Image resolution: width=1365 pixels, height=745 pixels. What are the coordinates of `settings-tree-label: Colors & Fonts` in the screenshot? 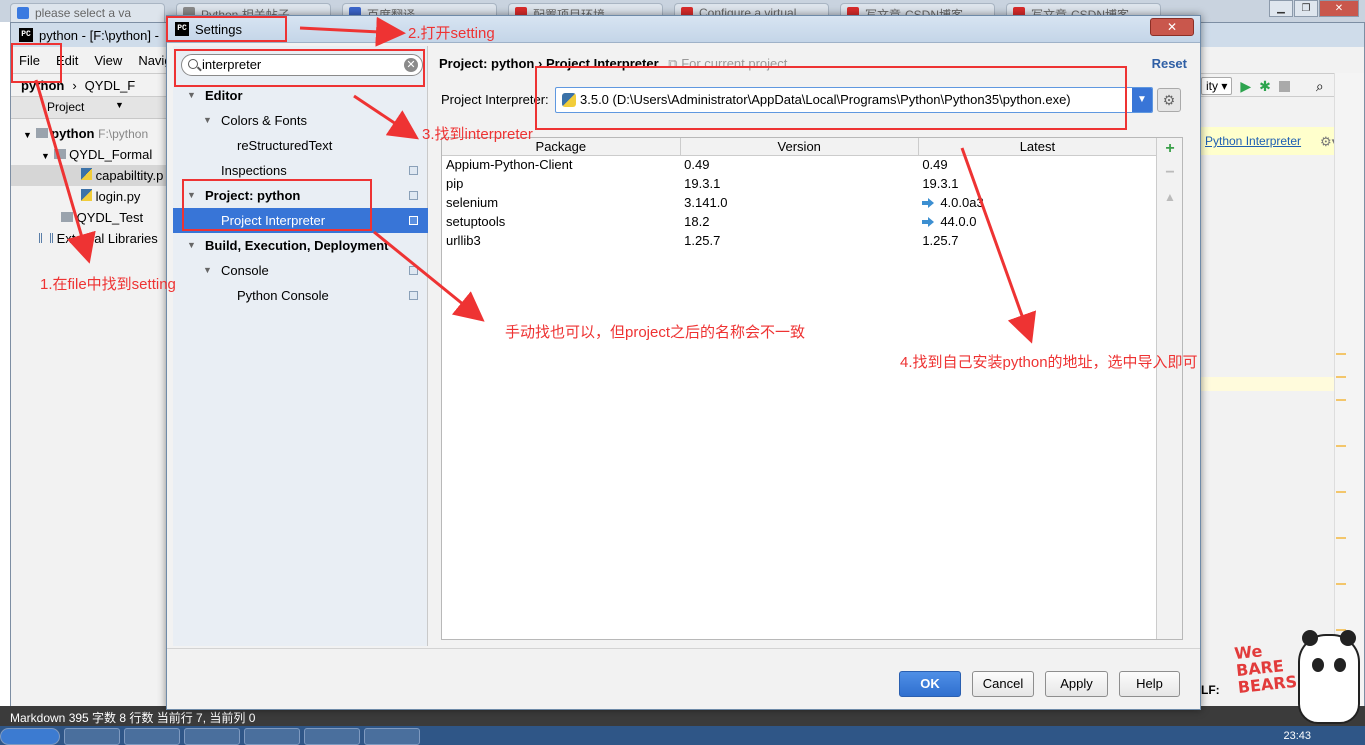 It's located at (264, 120).